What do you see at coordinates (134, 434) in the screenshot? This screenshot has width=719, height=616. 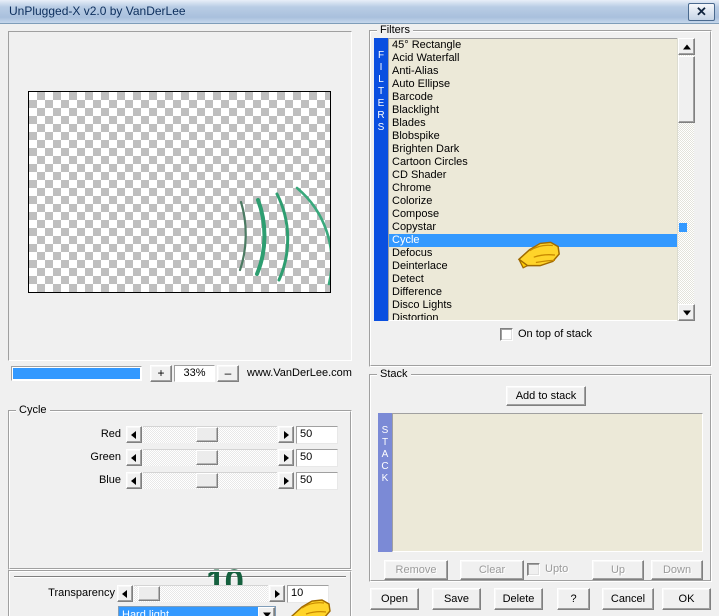 I see `red-decrement-button` at bounding box center [134, 434].